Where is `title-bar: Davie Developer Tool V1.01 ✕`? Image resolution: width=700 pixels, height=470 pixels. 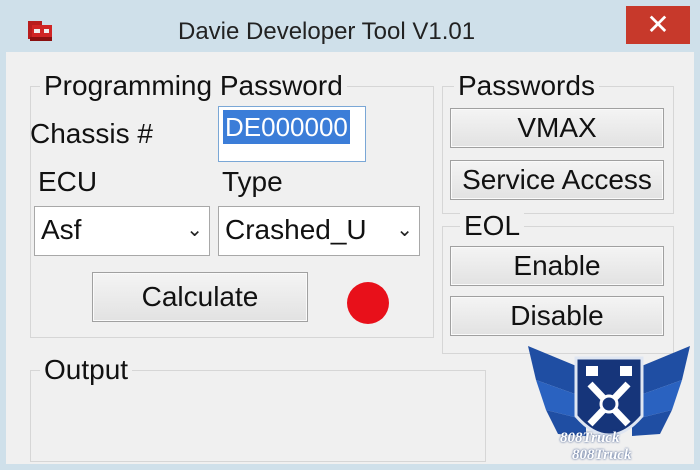 title-bar: Davie Developer Tool V1.01 ✕ is located at coordinates (350, 29).